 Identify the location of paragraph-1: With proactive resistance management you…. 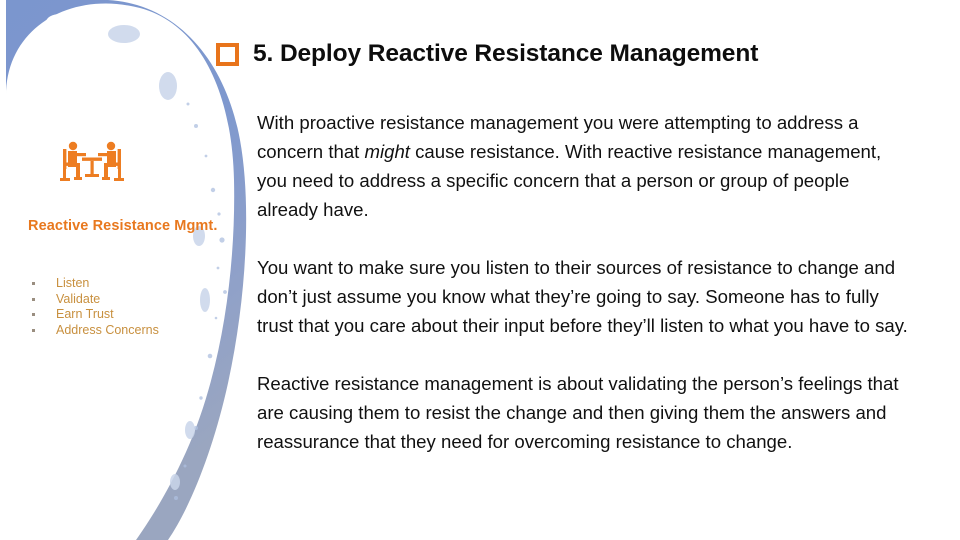
(584, 166).